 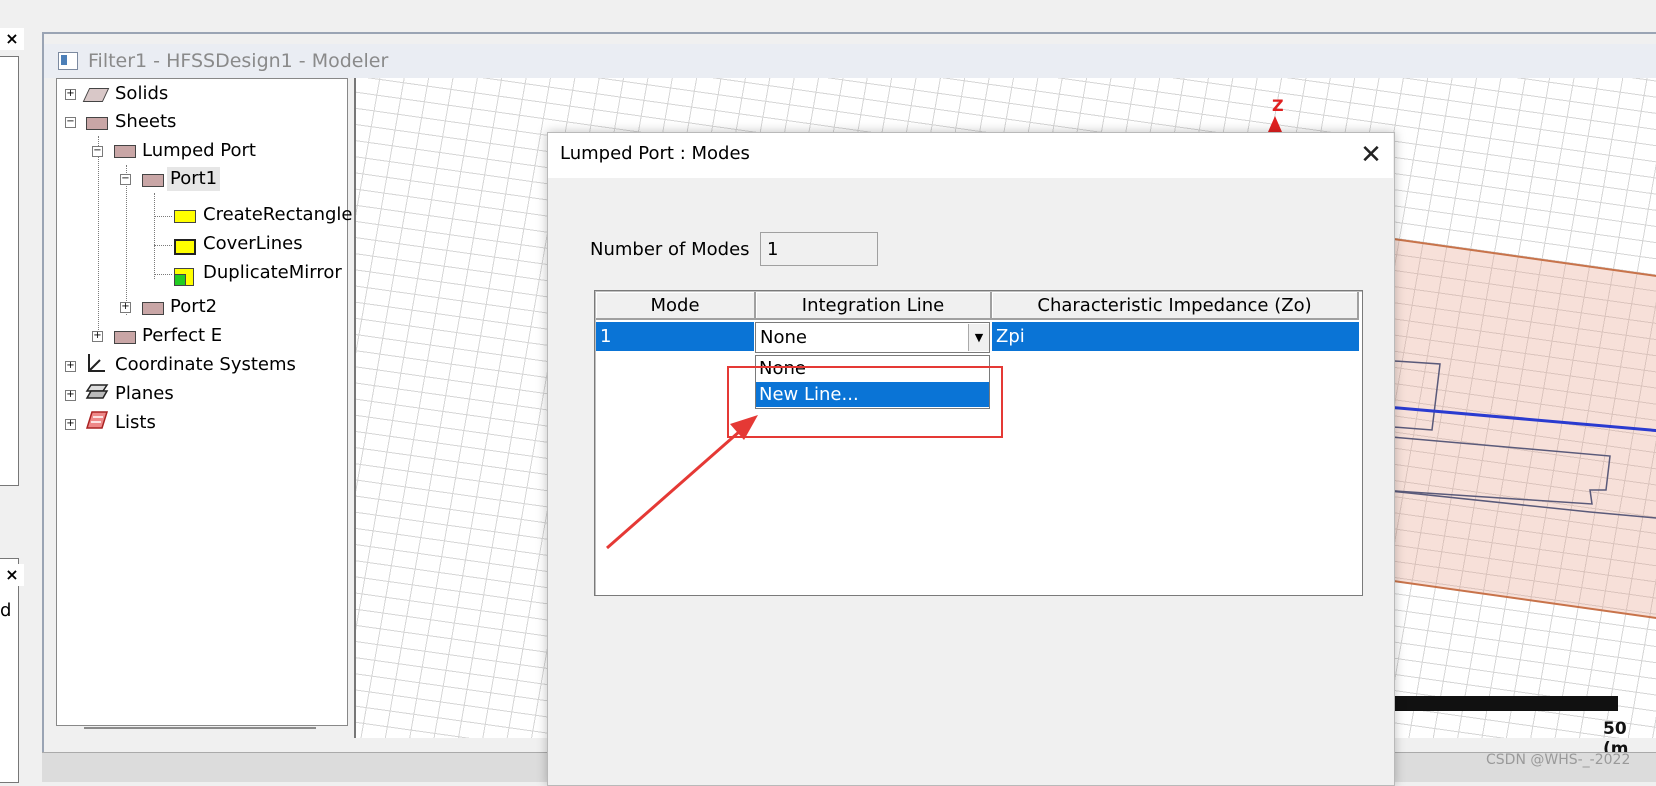 What do you see at coordinates (97, 420) in the screenshot?
I see `lists-icon` at bounding box center [97, 420].